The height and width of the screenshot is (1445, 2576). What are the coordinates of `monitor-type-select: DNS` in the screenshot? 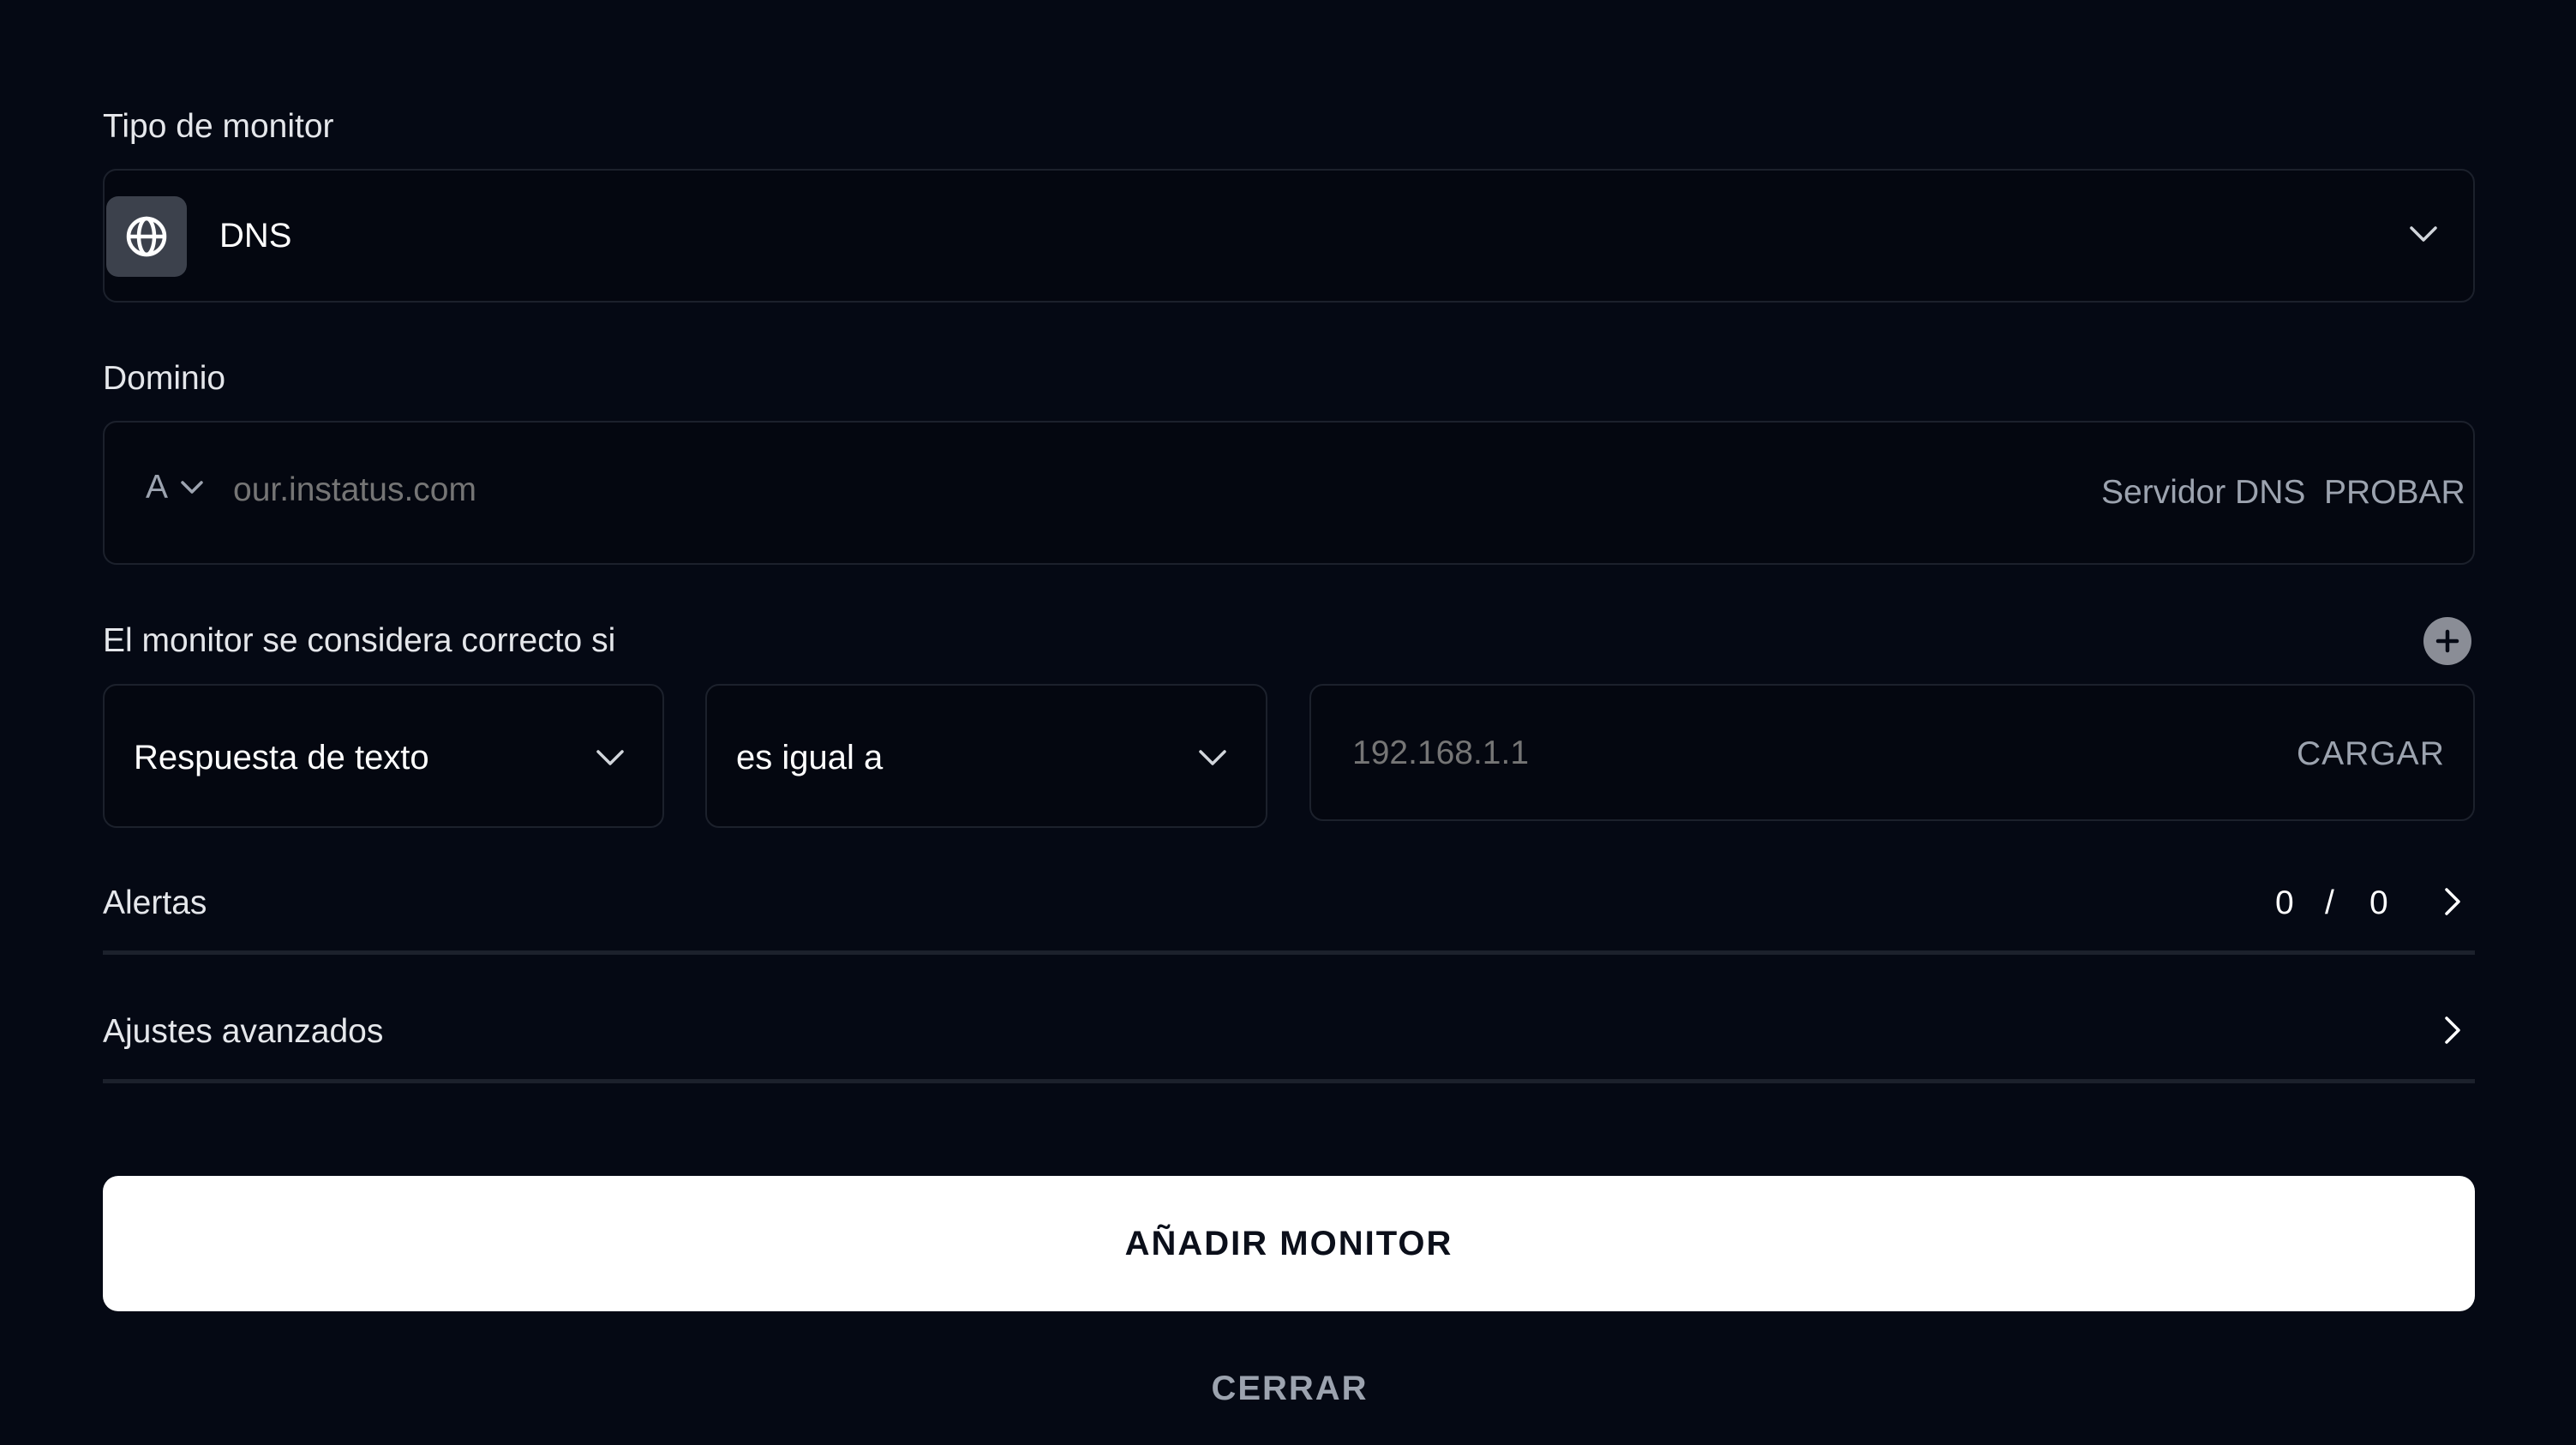 It's located at (1289, 236).